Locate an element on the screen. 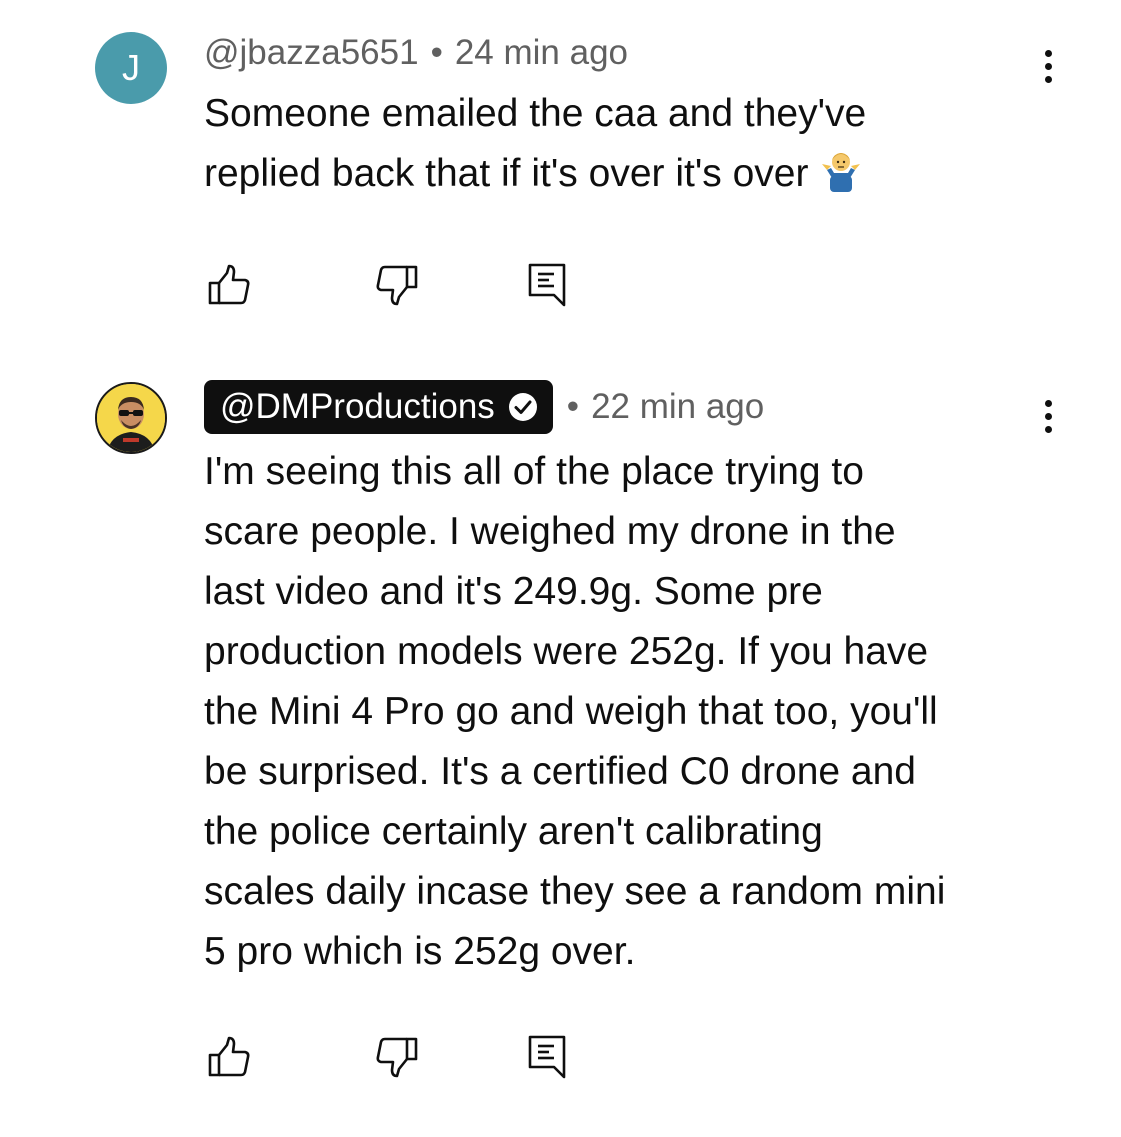 This screenshot has width=1121, height=1137. author-handle: @DMProductions is located at coordinates (357, 406).